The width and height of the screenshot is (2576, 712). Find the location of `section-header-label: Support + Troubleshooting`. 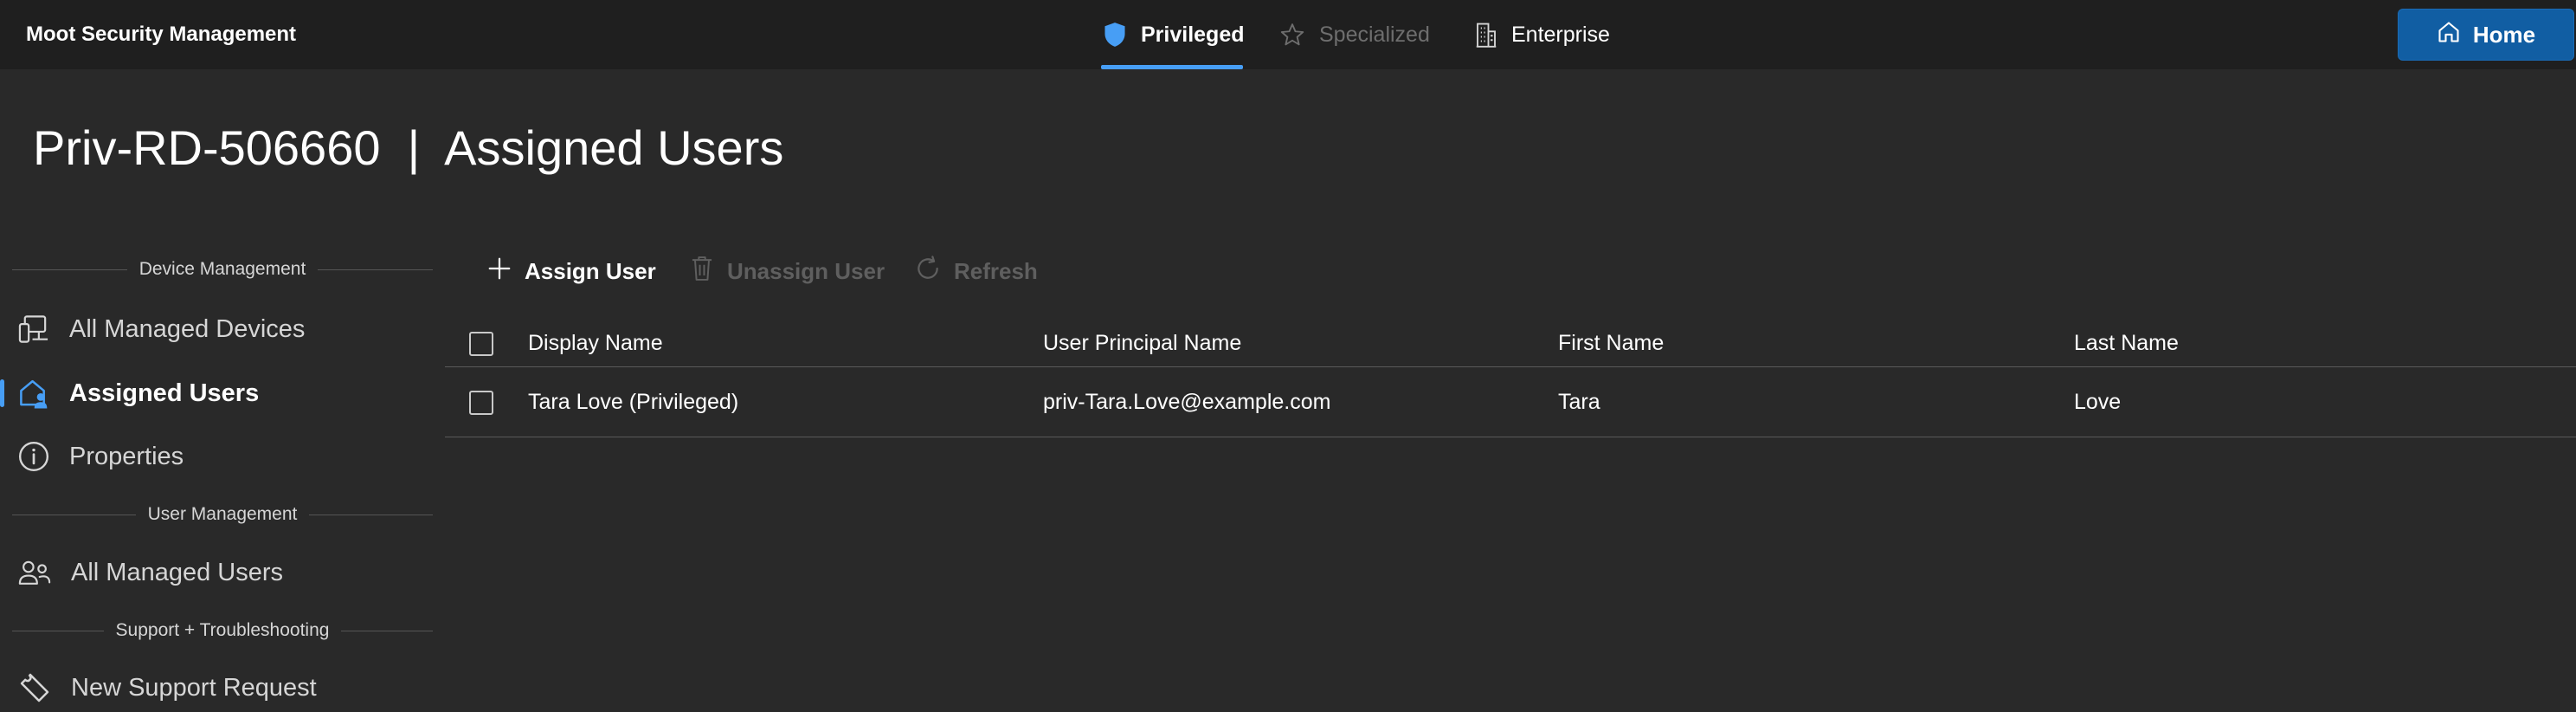

section-header-label: Support + Troubleshooting is located at coordinates (222, 630).